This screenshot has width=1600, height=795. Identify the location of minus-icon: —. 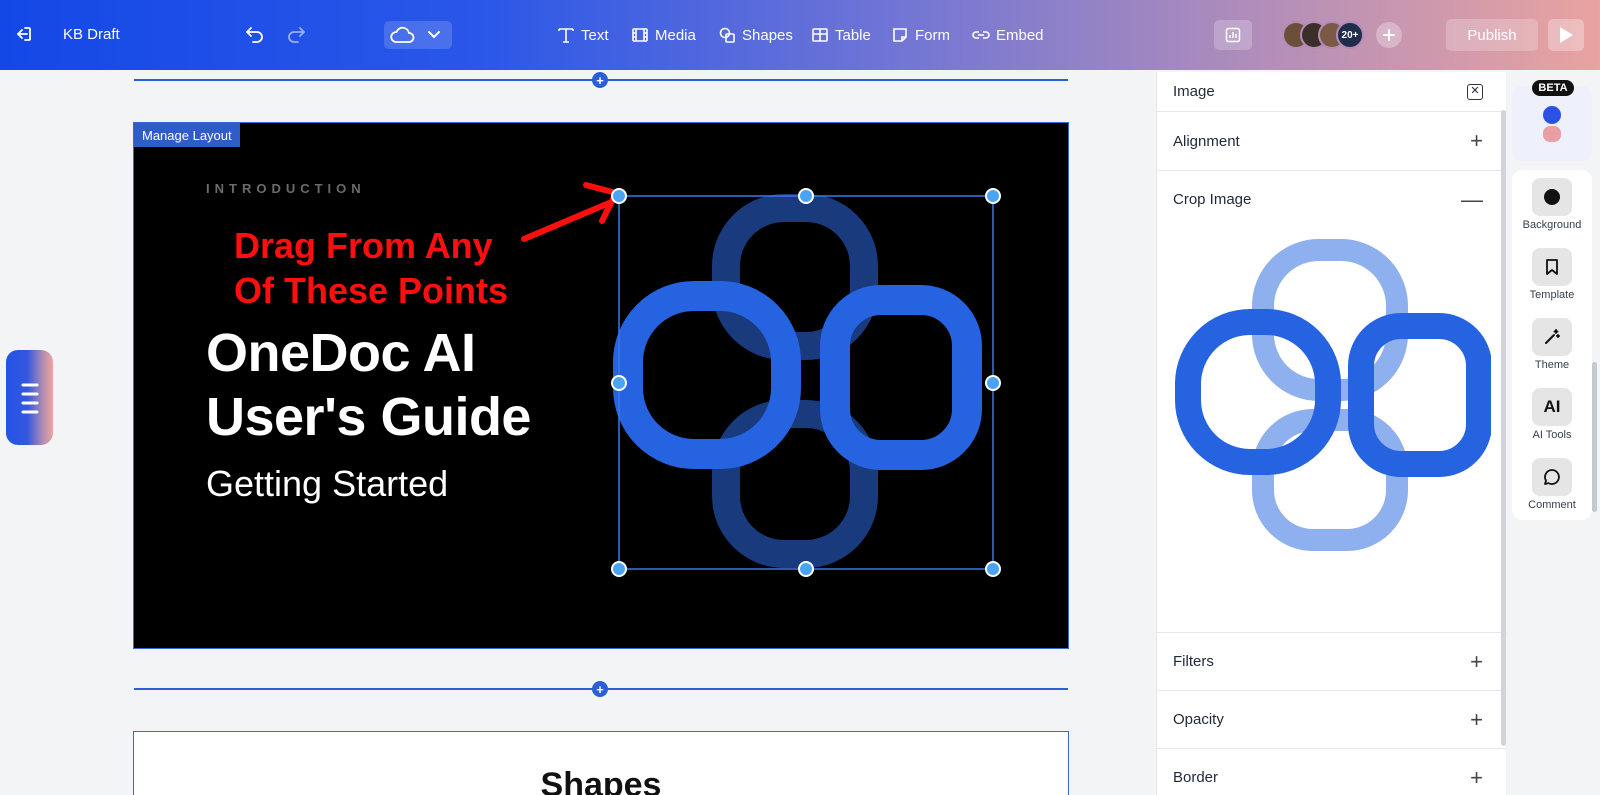
(1472, 199).